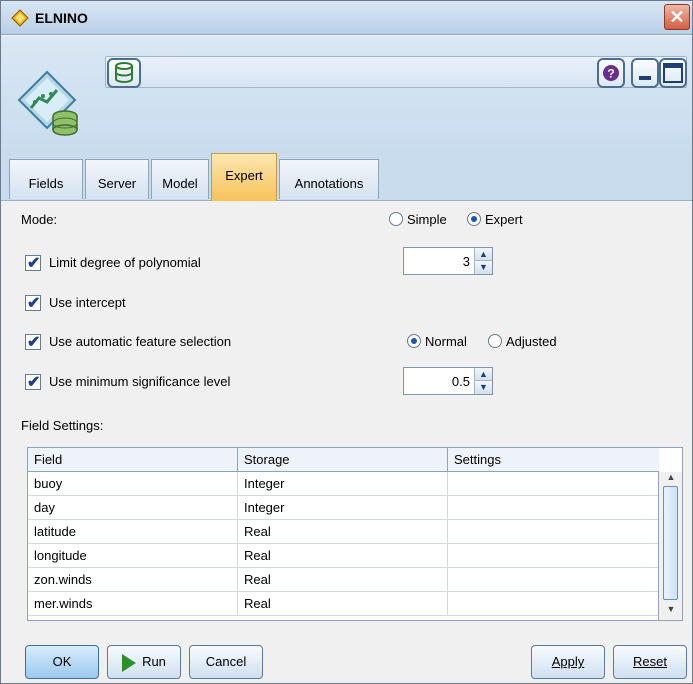 This screenshot has height=684, width=693. What do you see at coordinates (33, 303) in the screenshot?
I see `use-intercept-checkbox` at bounding box center [33, 303].